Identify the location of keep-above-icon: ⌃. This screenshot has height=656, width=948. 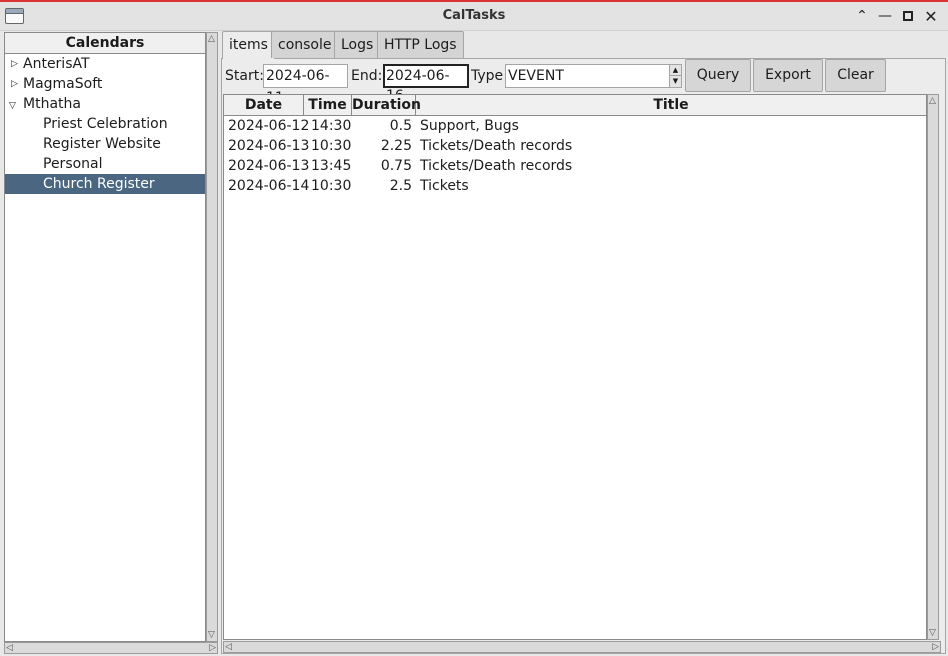
(862, 16).